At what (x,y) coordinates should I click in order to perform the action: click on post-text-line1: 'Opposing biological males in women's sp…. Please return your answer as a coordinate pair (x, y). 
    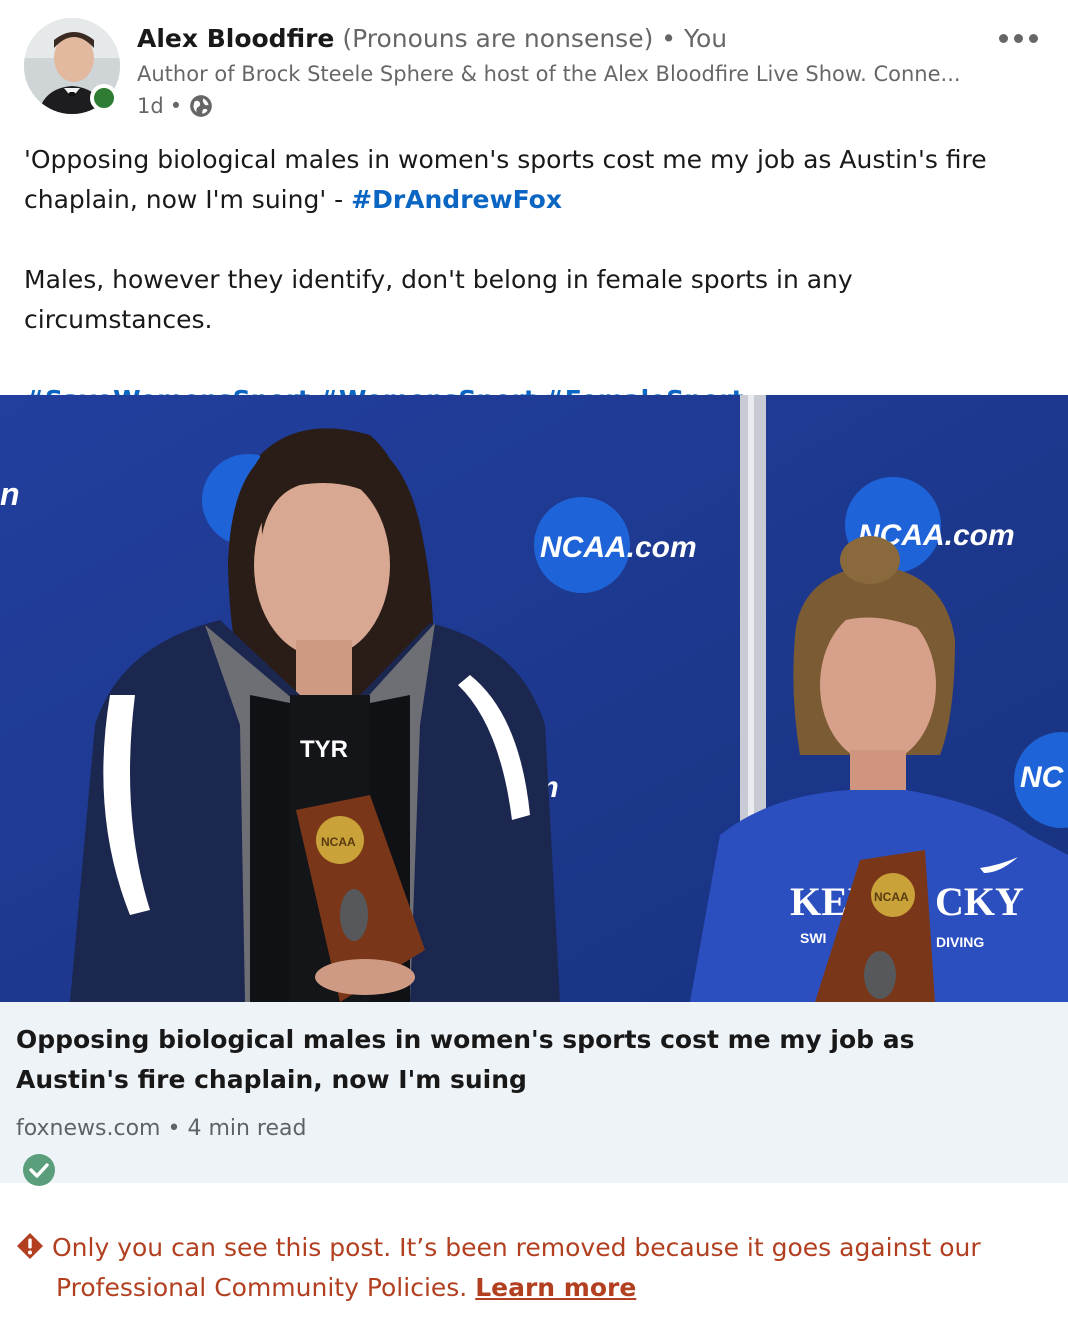
    Looking at the image, I should click on (534, 180).